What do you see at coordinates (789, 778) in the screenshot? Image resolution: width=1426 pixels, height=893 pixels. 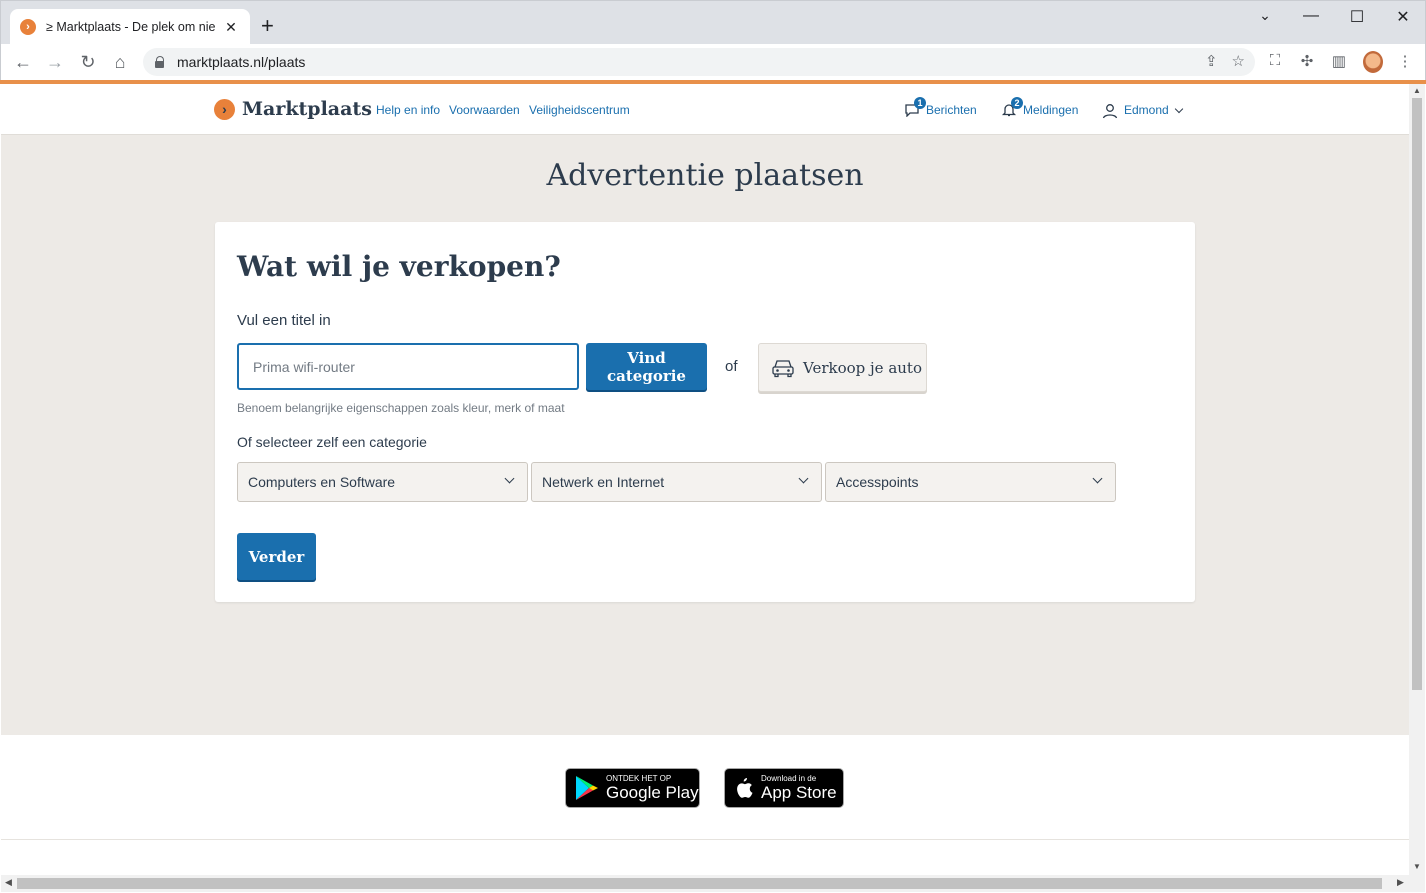 I see `app-store-small-text: Download in de` at bounding box center [789, 778].